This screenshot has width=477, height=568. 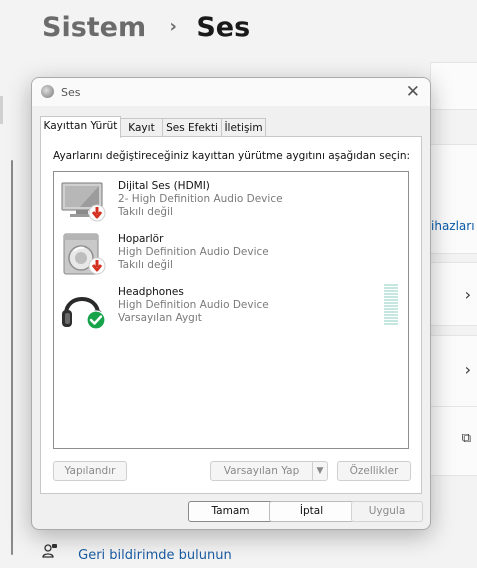 I want to click on tab-sound-effects: Ses Efekti, so click(x=192, y=127).